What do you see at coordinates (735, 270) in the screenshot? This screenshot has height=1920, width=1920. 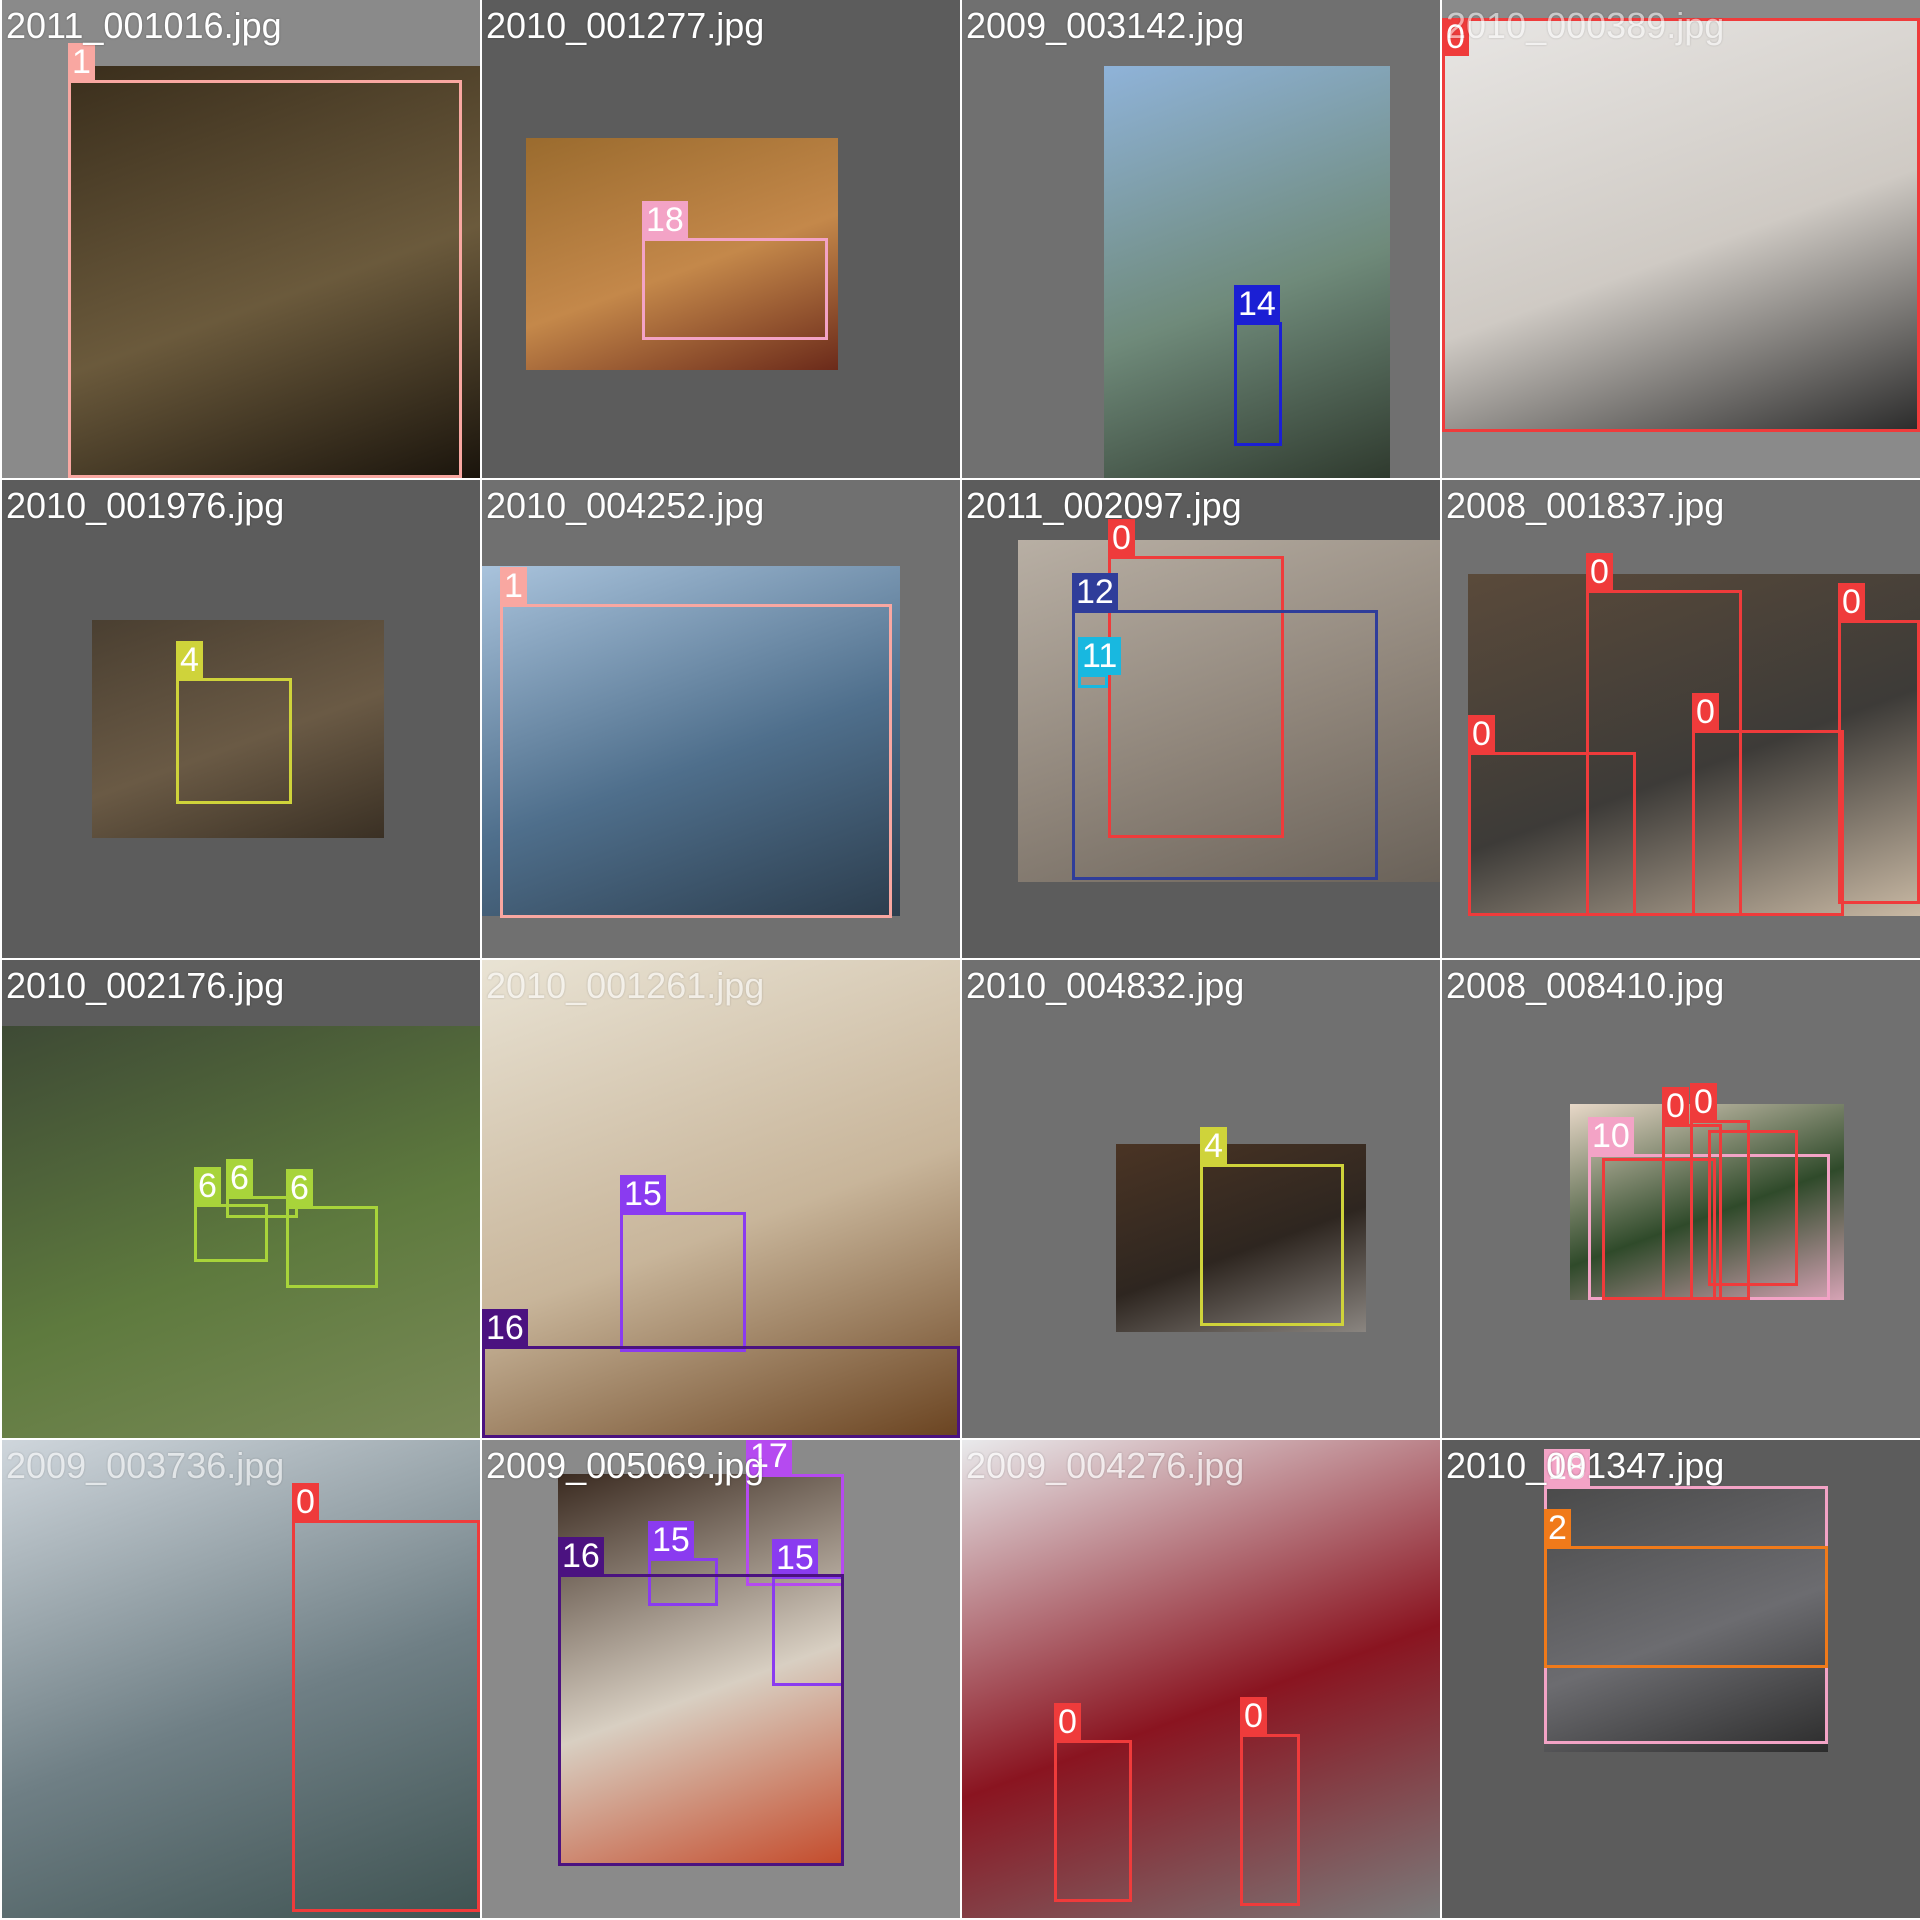 I see `bbox: 18` at bounding box center [735, 270].